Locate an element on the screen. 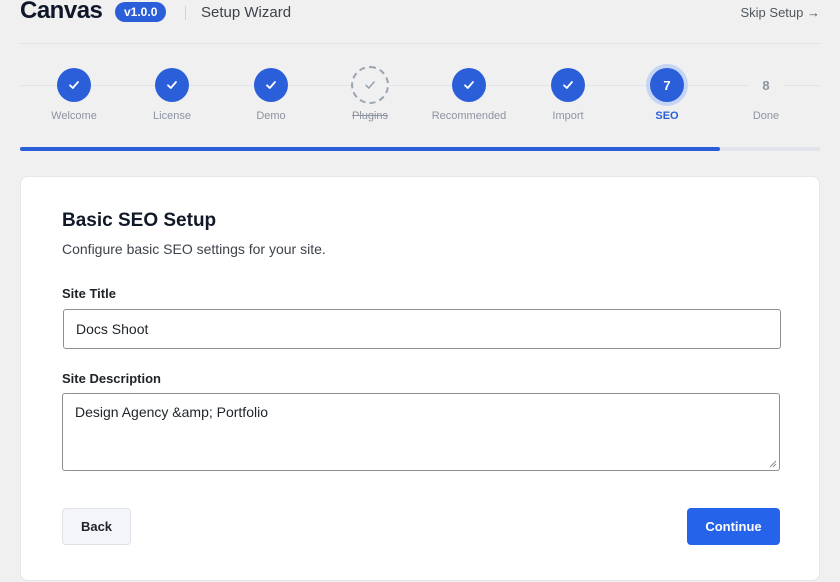 Image resolution: width=840 pixels, height=582 pixels. site-title-label: Site Title is located at coordinates (89, 293).